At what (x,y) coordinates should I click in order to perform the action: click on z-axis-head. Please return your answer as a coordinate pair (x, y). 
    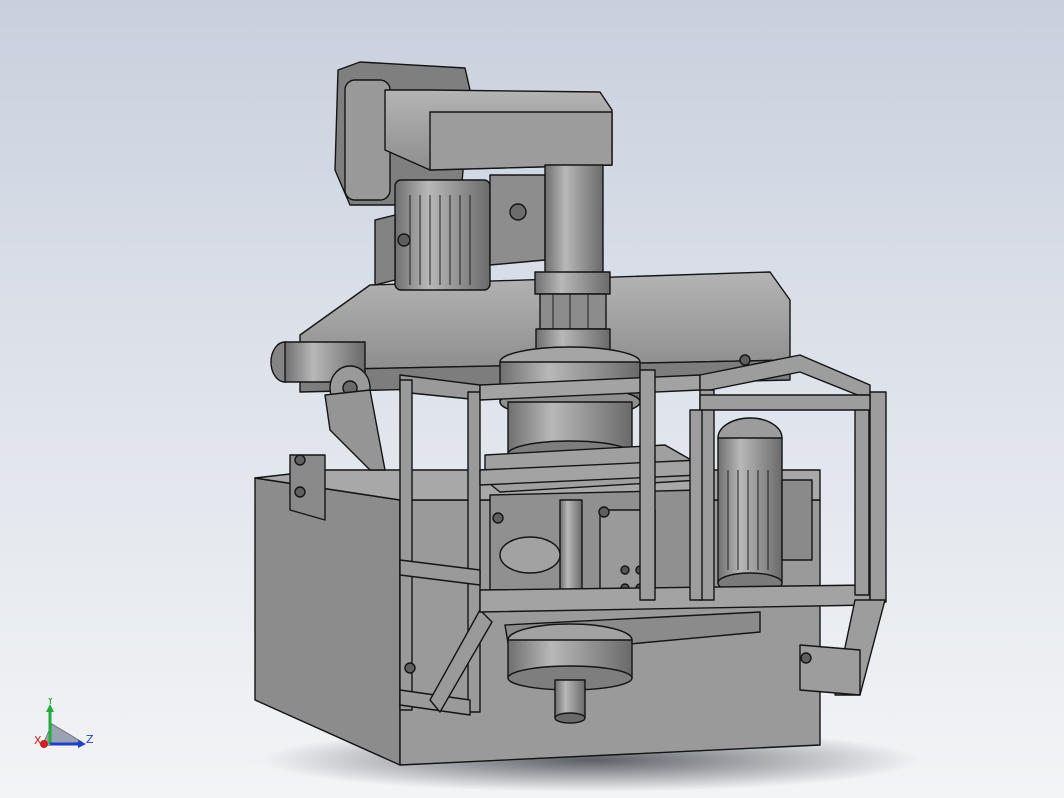
    Looking at the image, I should click on (82, 744).